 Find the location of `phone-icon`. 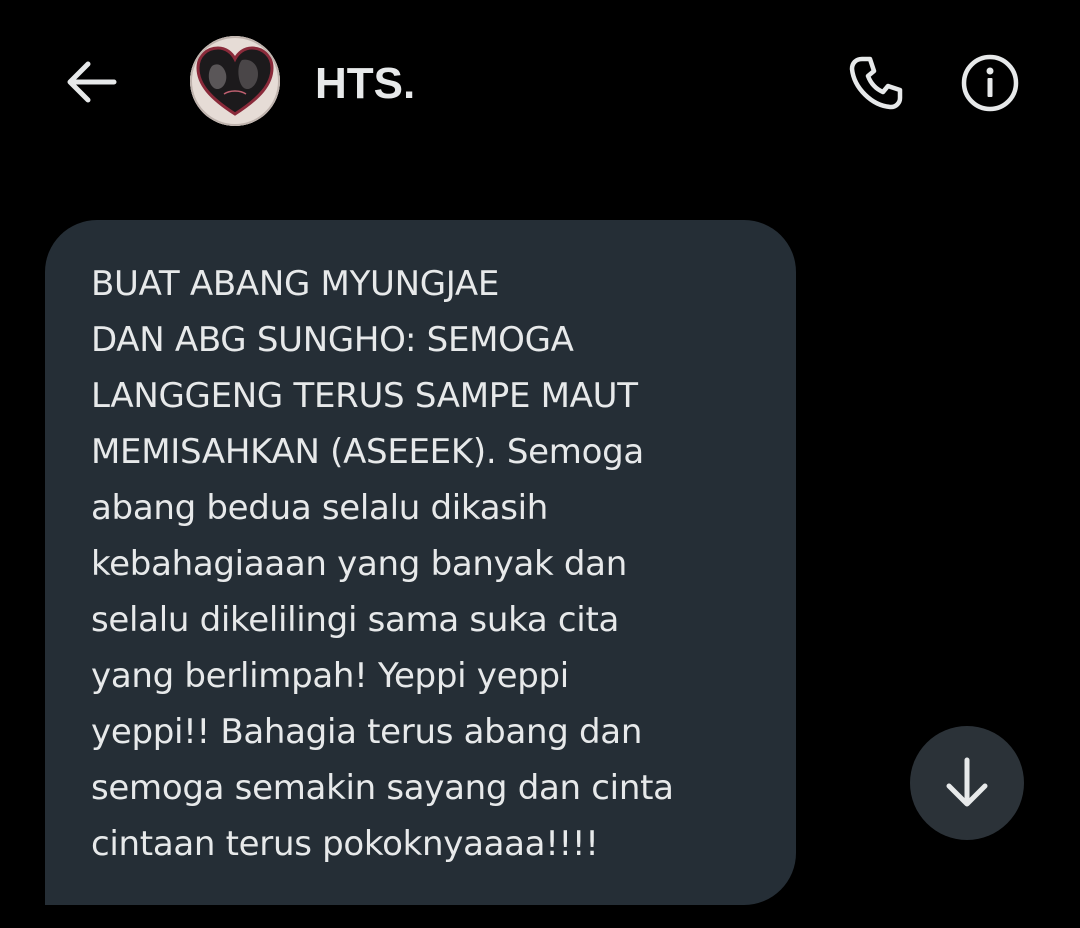

phone-icon is located at coordinates (876, 83).